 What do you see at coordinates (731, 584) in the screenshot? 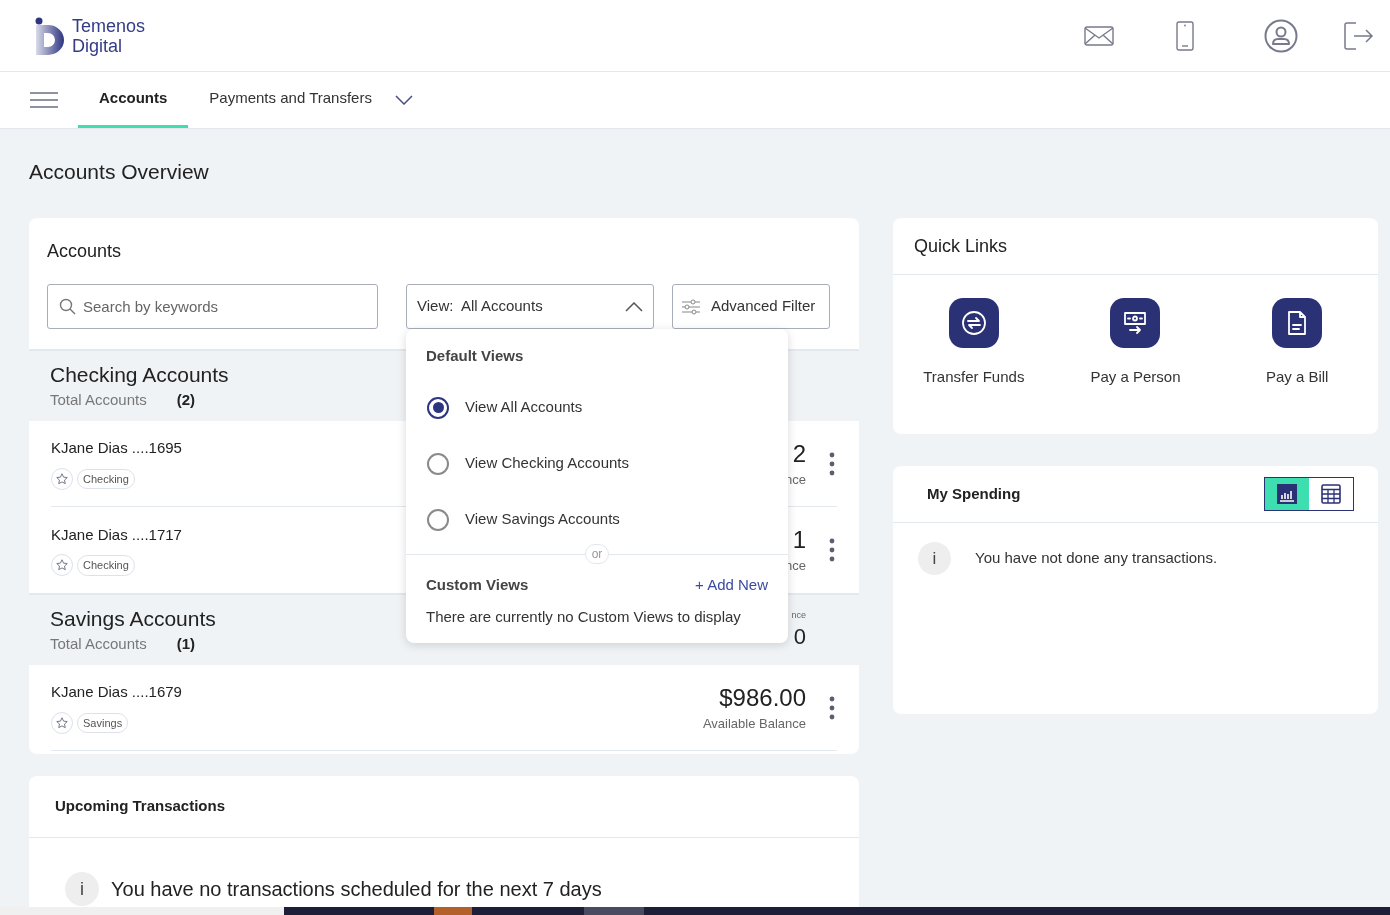
I see `add-new-link: + Add New` at bounding box center [731, 584].